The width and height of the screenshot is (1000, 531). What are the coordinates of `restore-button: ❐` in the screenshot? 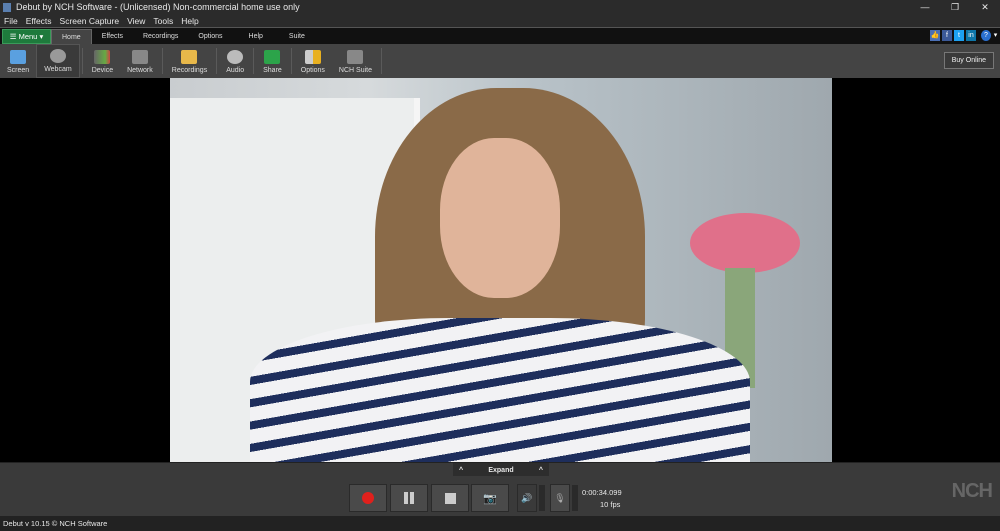 It's located at (955, 7).